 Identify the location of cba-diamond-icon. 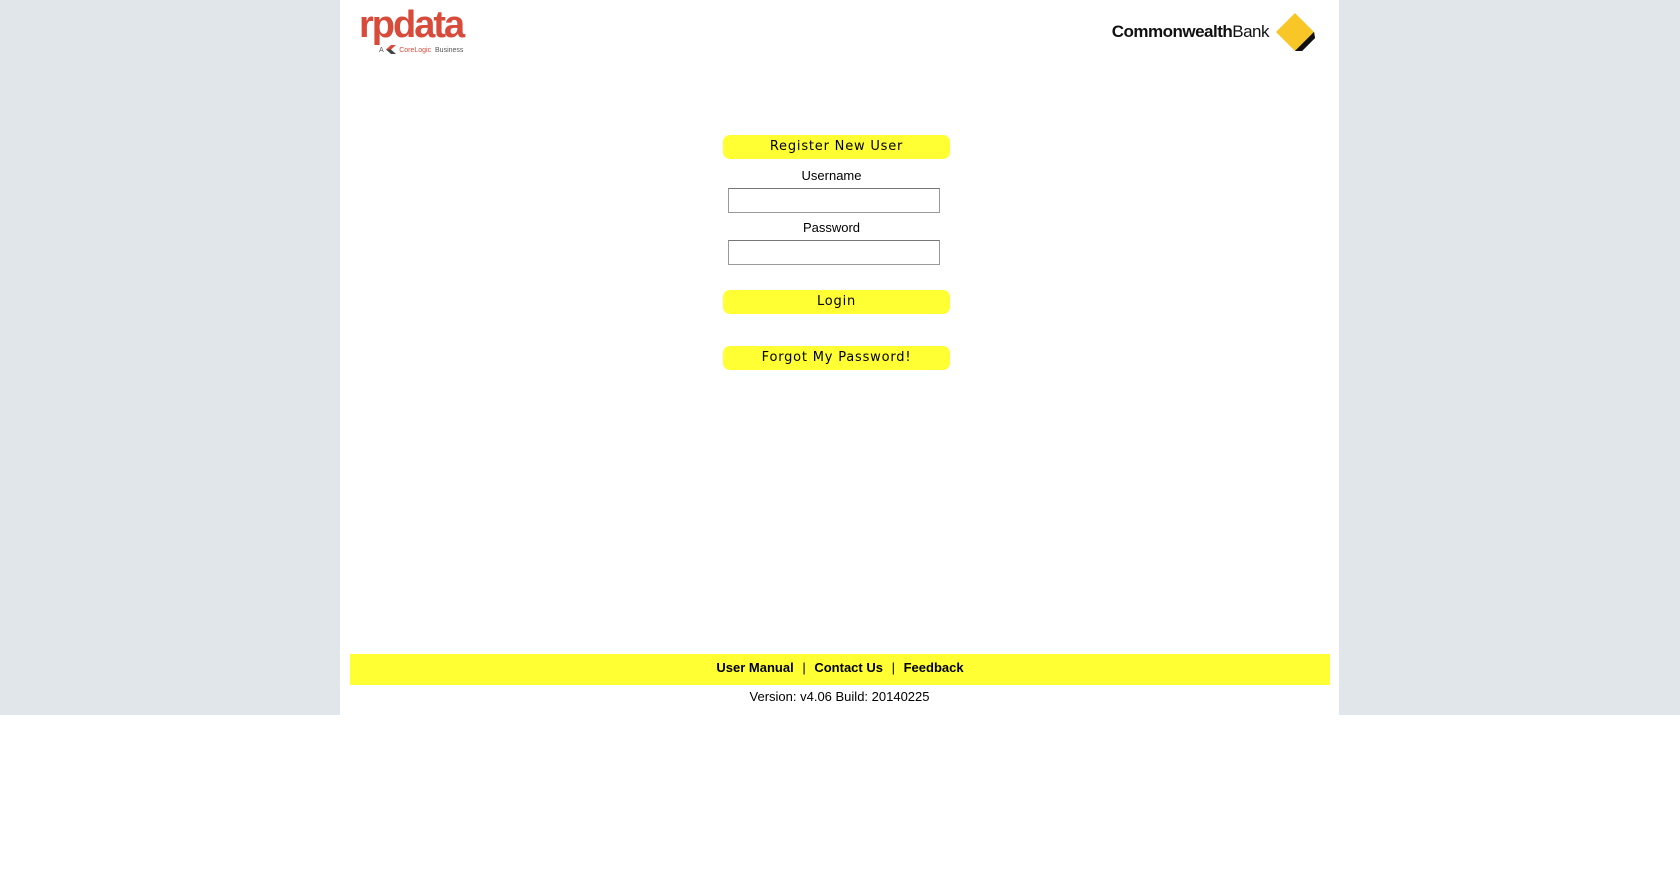
(1295, 32).